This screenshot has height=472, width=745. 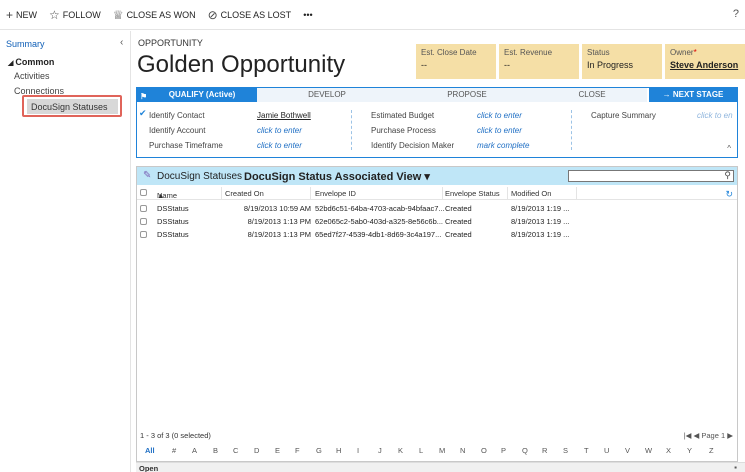 What do you see at coordinates (586, 450) in the screenshot?
I see `filter-letter: T` at bounding box center [586, 450].